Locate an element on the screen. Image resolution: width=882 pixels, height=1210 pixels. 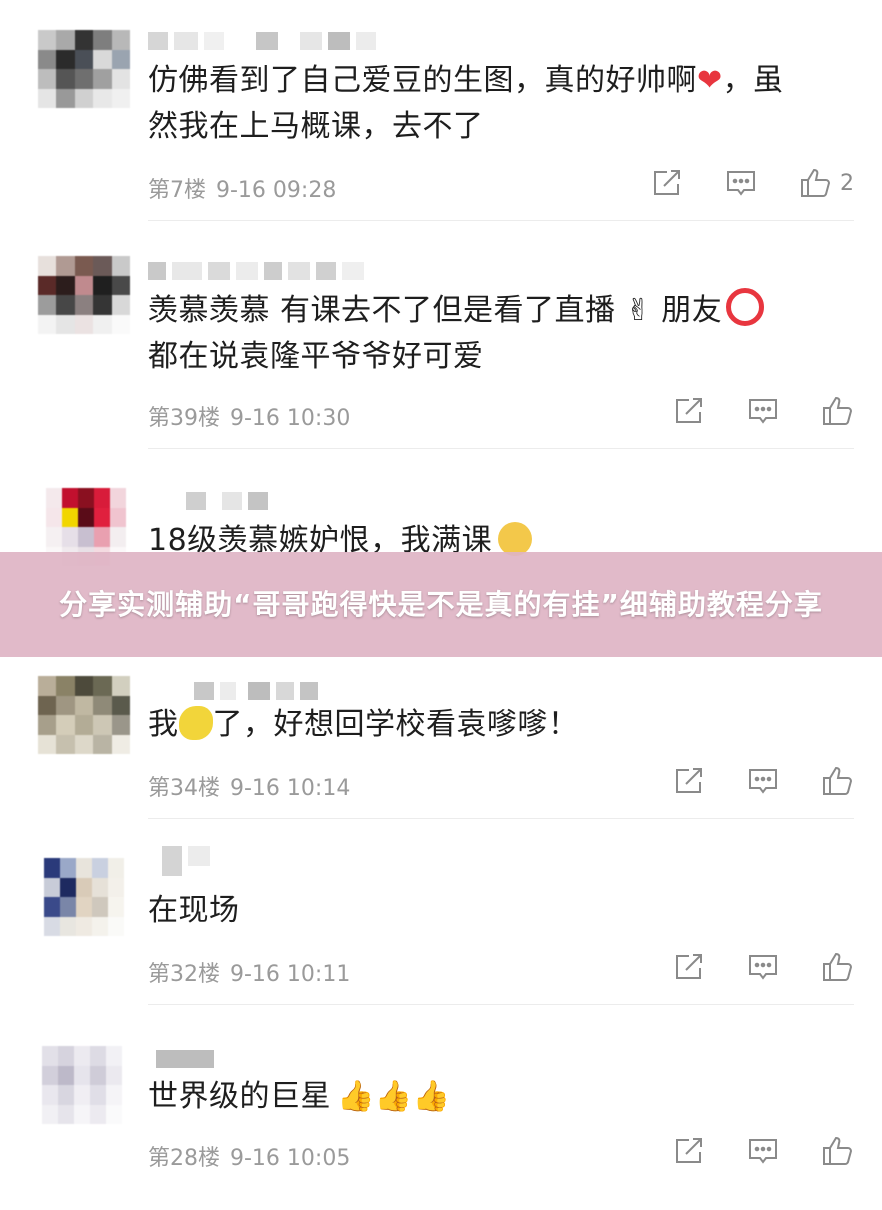
comment-time: 9-16 10:05 is located at coordinates (290, 1158).